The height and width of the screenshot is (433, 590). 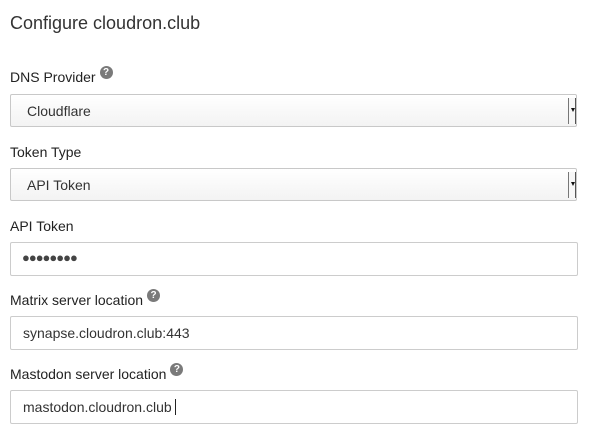 I want to click on token-type-label-text: Token Type, so click(x=46, y=152).